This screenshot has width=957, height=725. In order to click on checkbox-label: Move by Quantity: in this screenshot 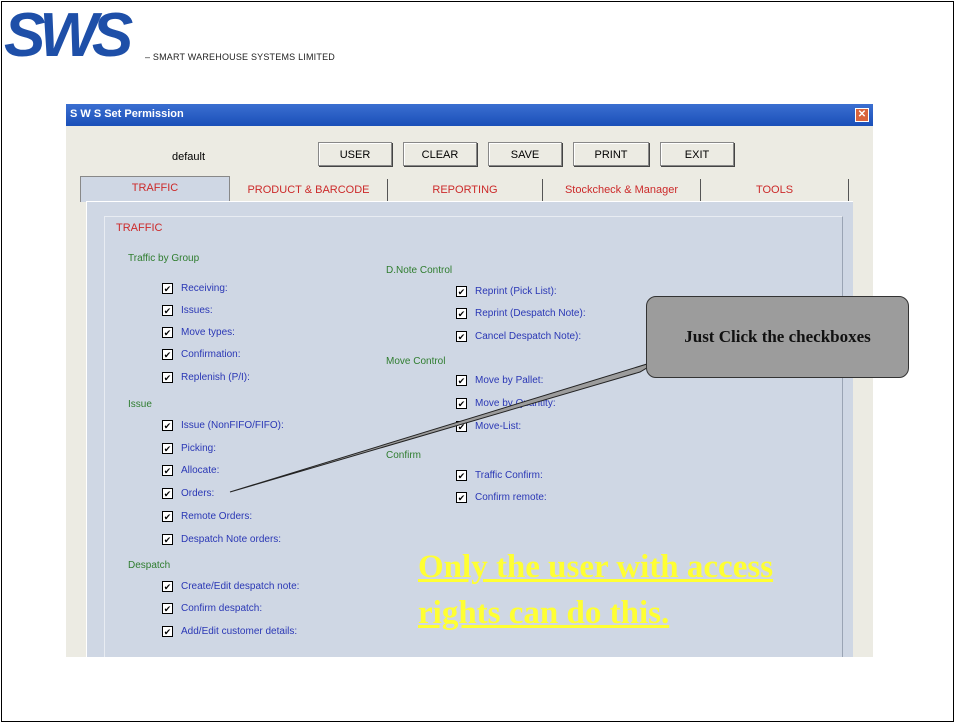, I will do `click(515, 403)`.